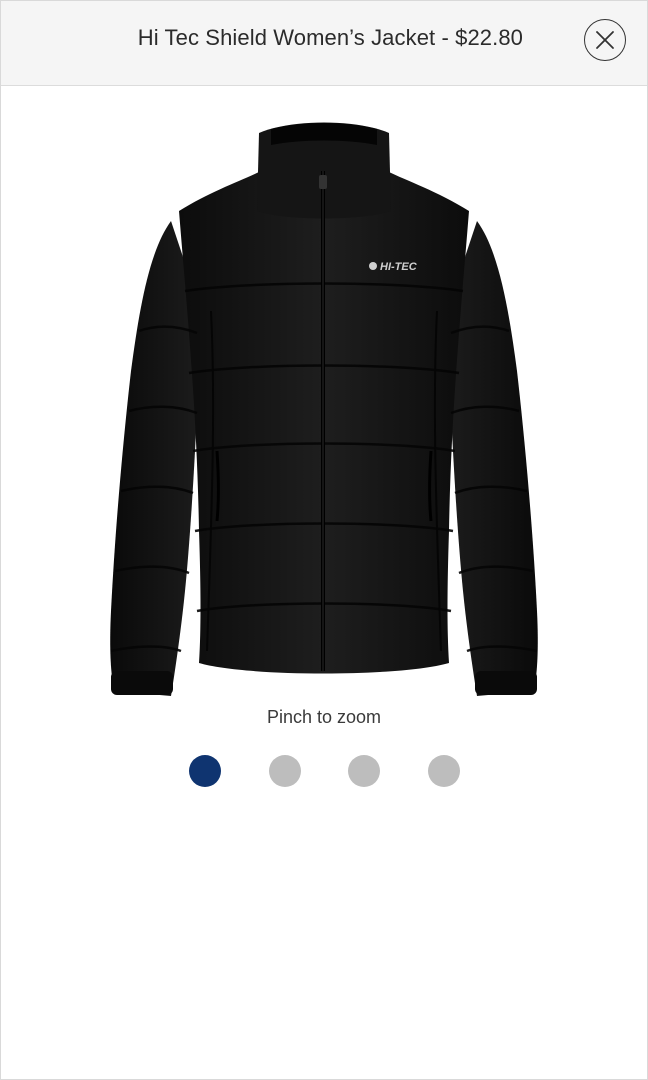  I want to click on modal-header: Hi Tec Shield Women’s Jacket - $22.80, so click(324, 43).